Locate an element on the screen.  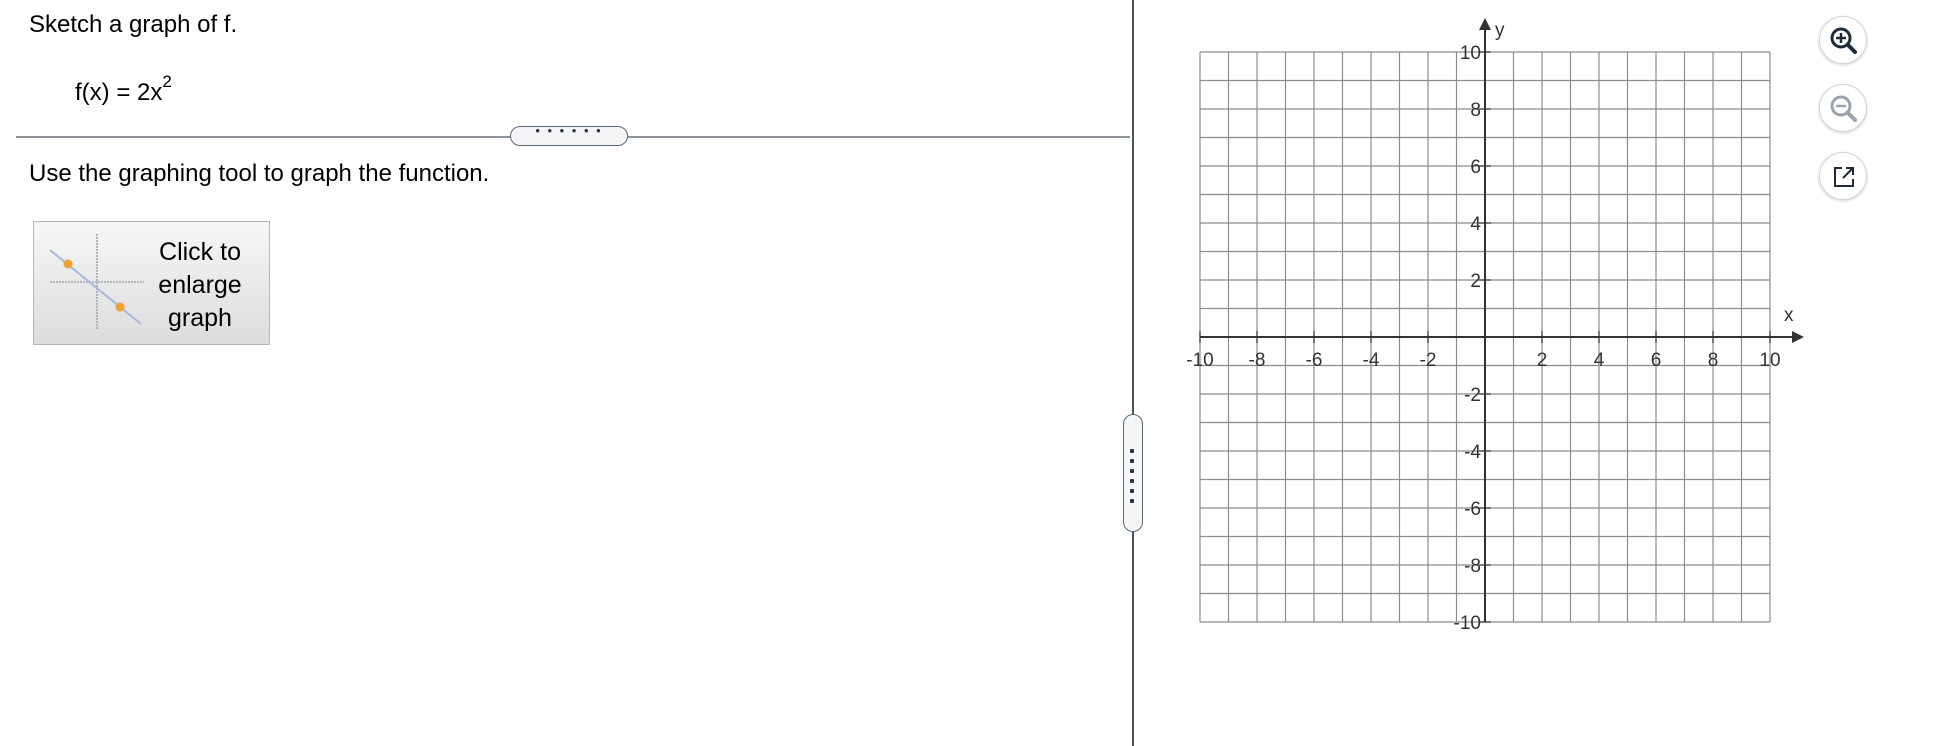
horizontal-resize-handle: • • • • • • is located at coordinates (569, 135).